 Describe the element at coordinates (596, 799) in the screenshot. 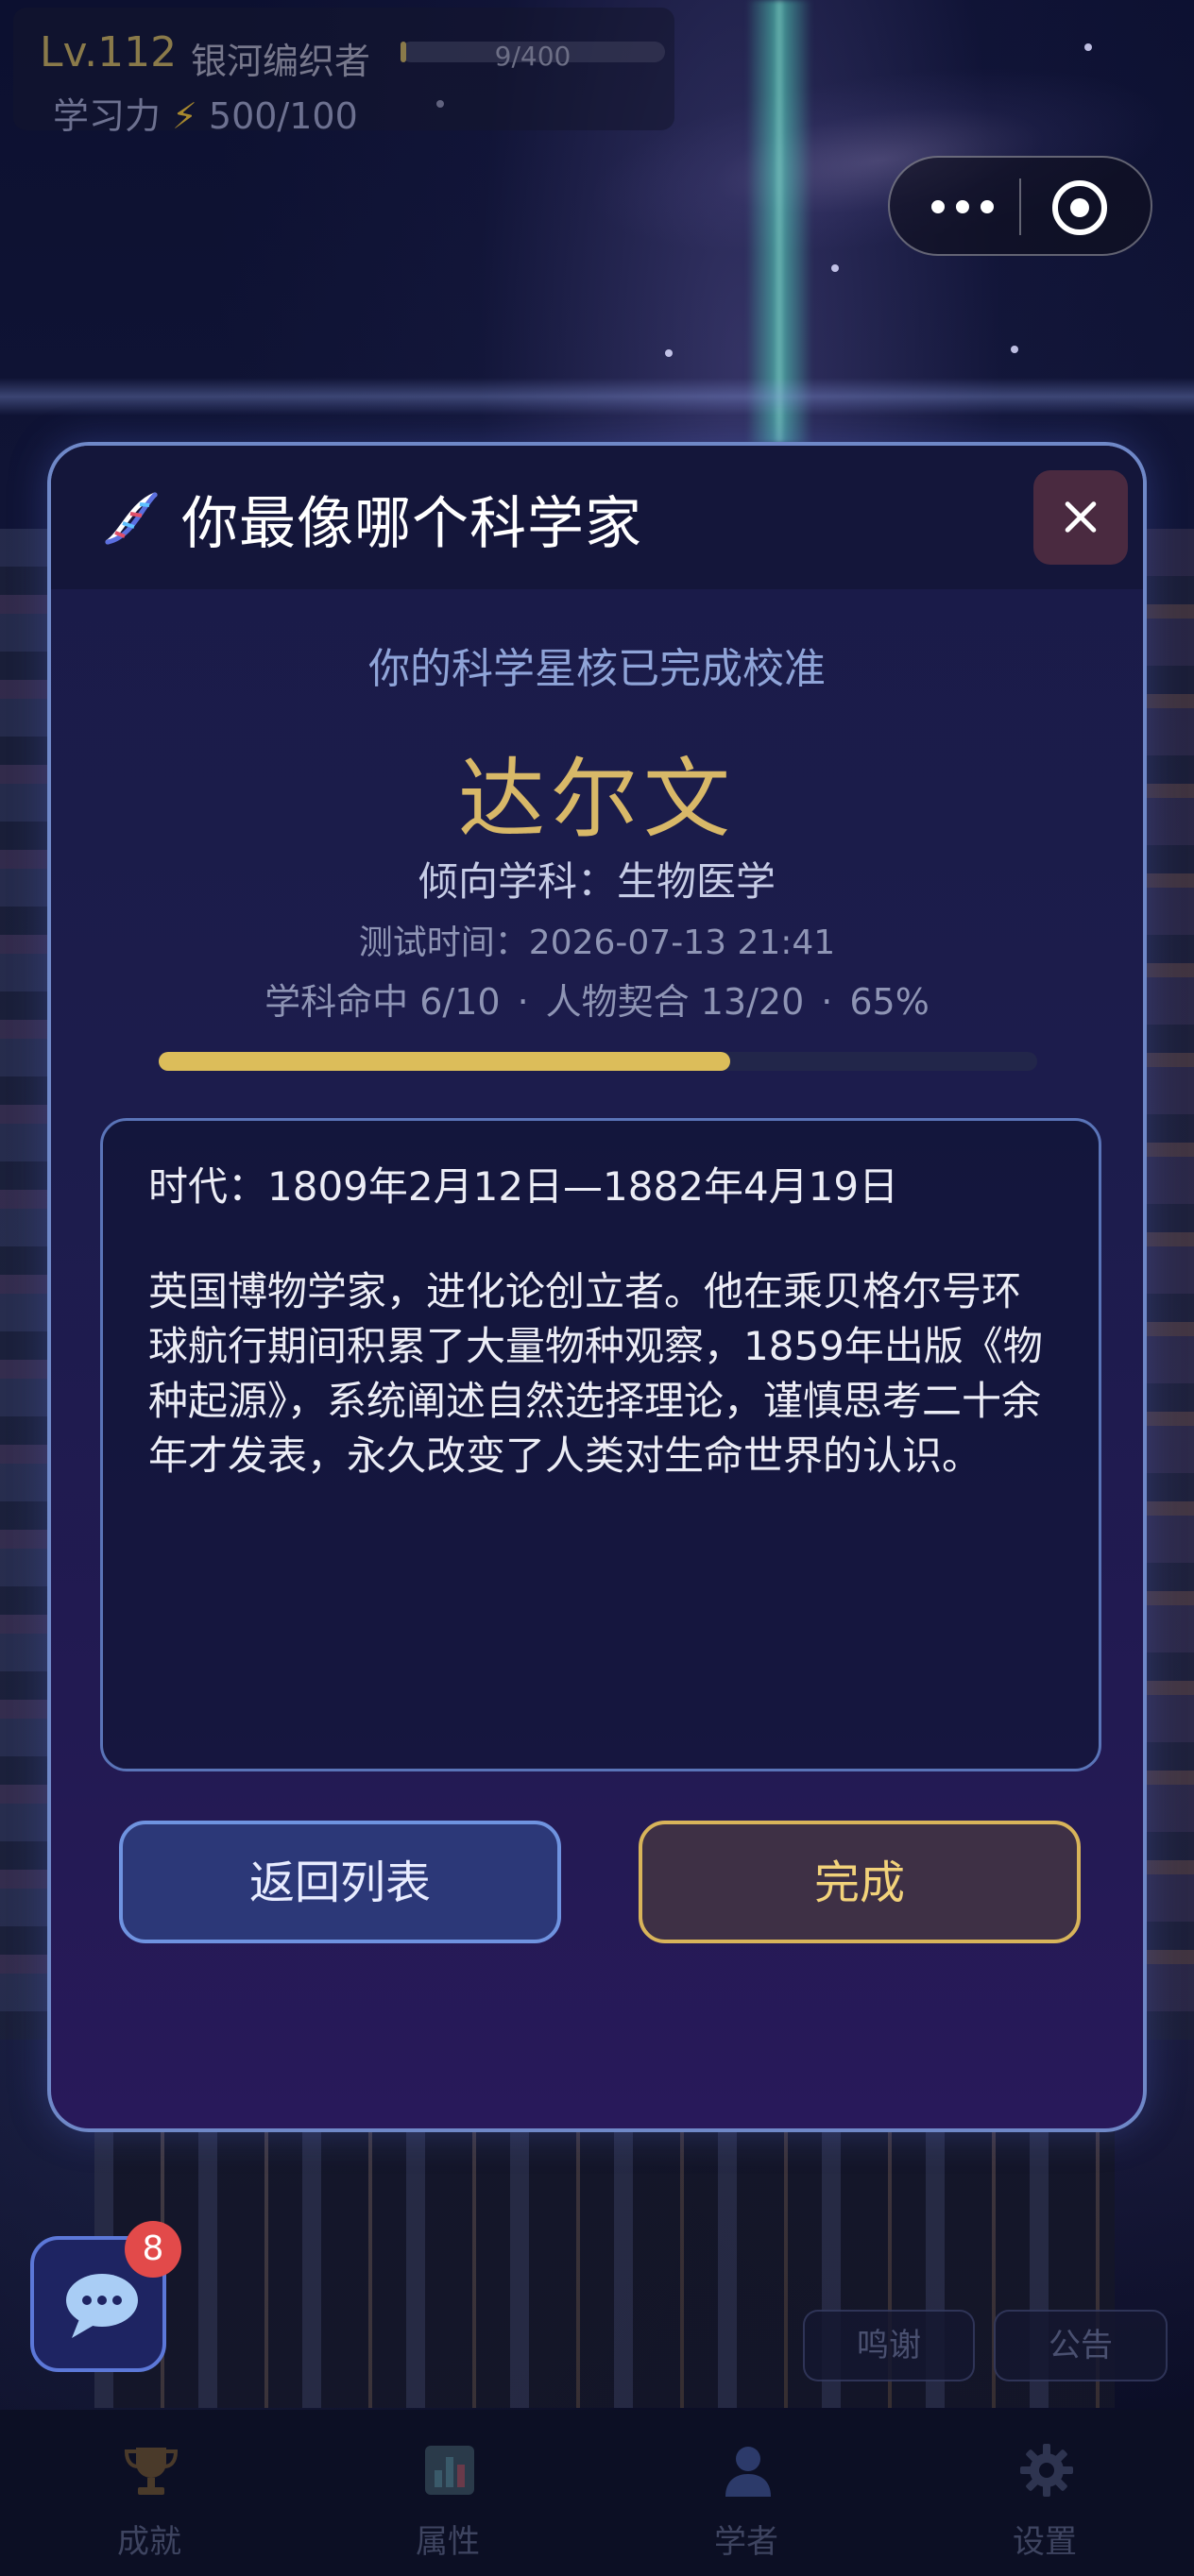

I see `scientist-name: 达尔文` at that location.